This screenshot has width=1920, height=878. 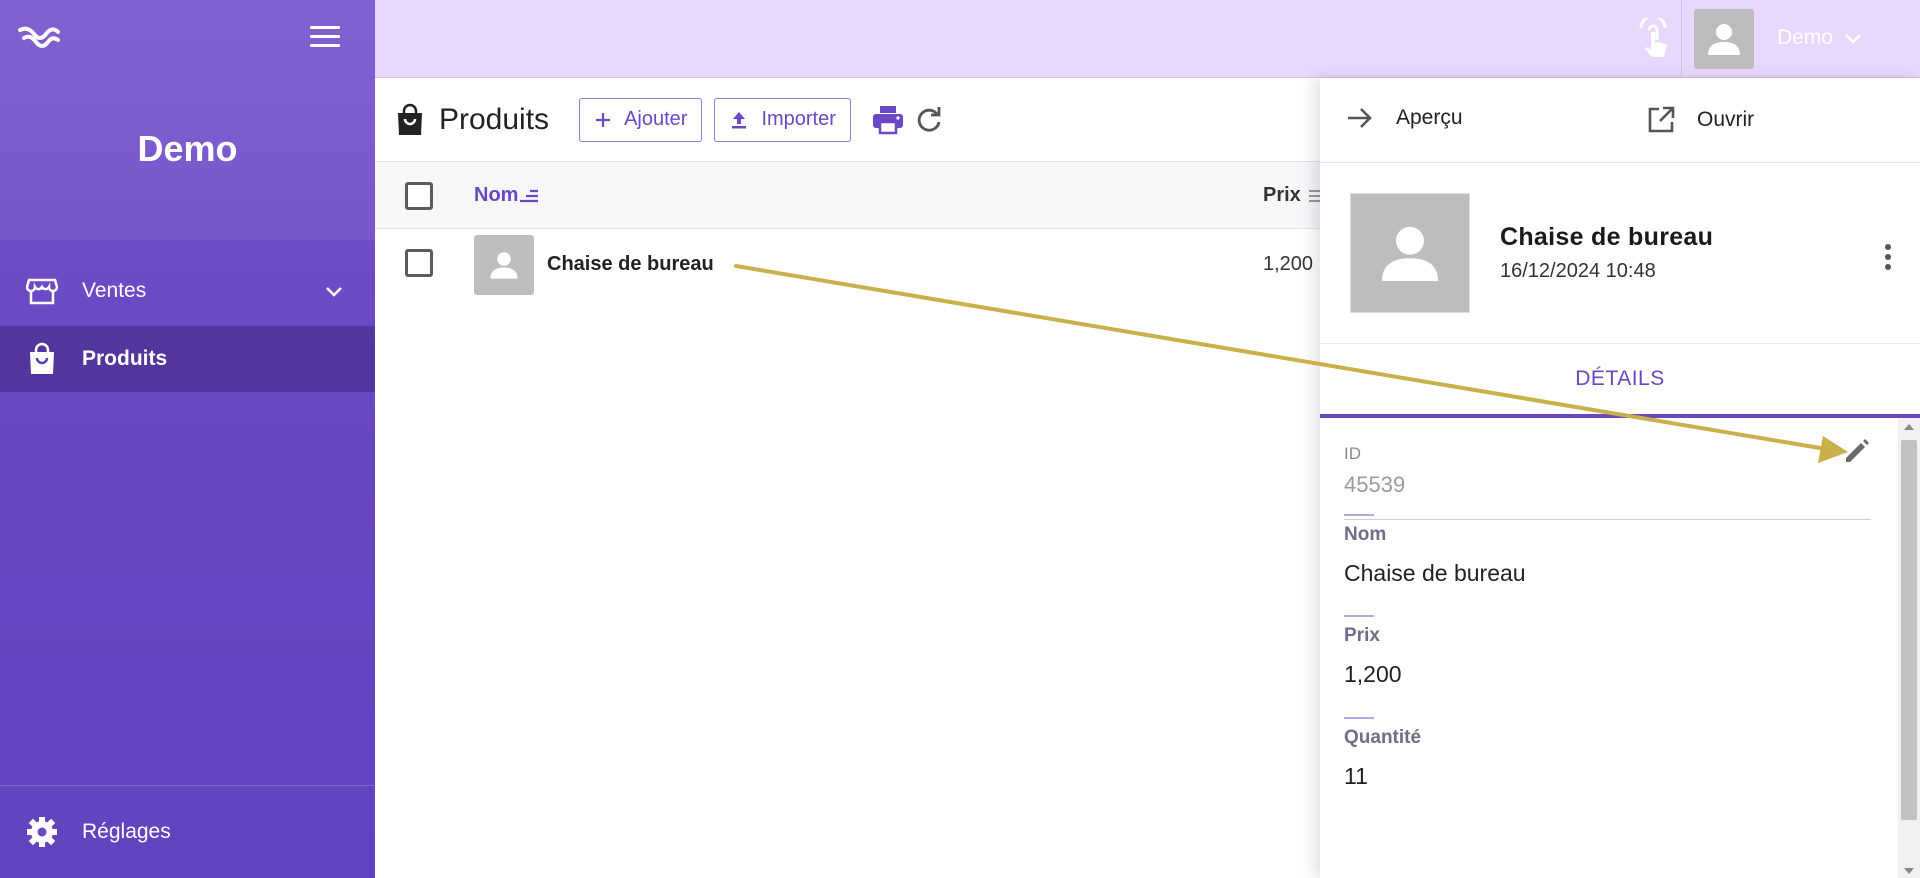 What do you see at coordinates (739, 120) in the screenshot?
I see `upload-icon` at bounding box center [739, 120].